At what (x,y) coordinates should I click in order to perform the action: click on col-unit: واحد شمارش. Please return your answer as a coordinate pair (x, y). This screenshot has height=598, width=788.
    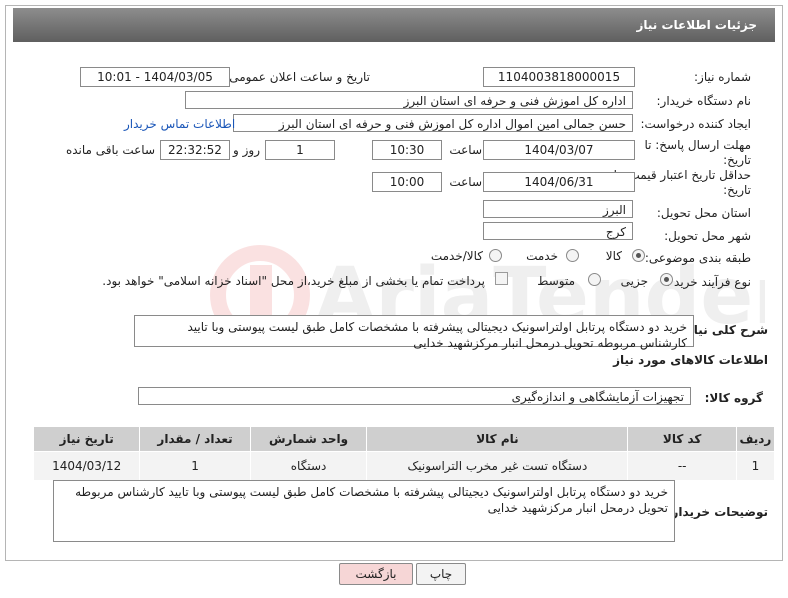
    Looking at the image, I should click on (308, 439).